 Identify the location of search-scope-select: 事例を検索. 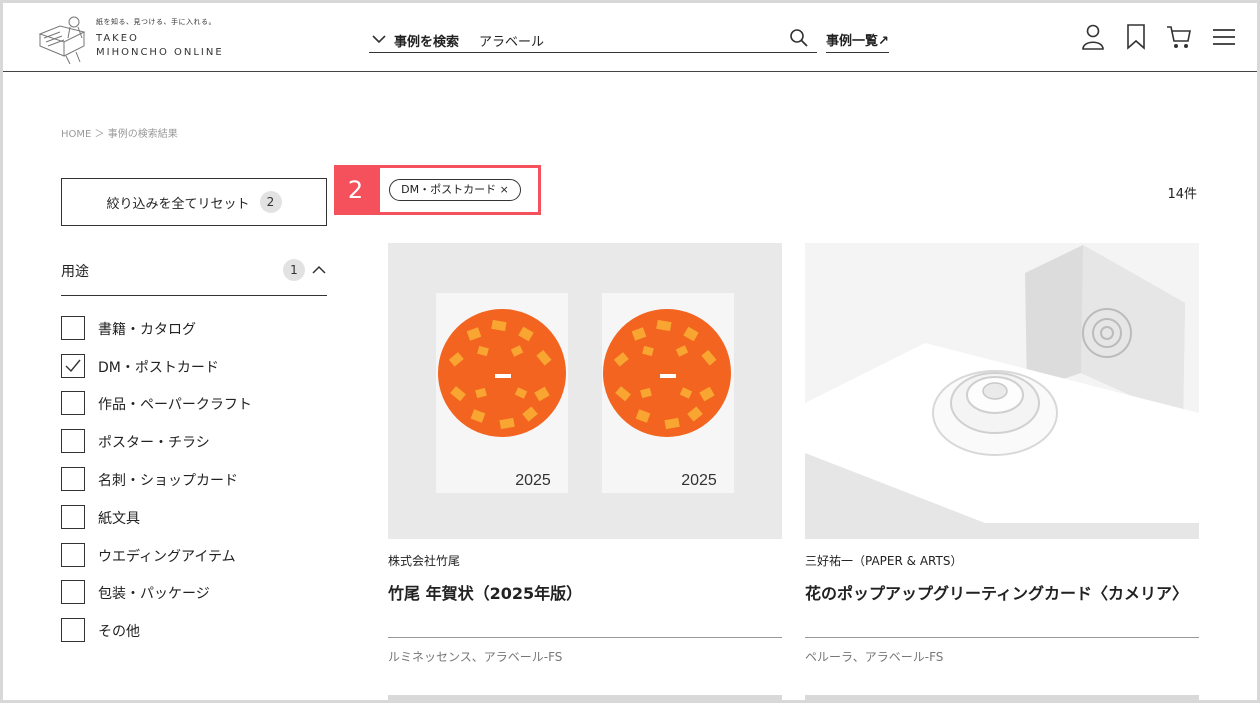
(426, 40).